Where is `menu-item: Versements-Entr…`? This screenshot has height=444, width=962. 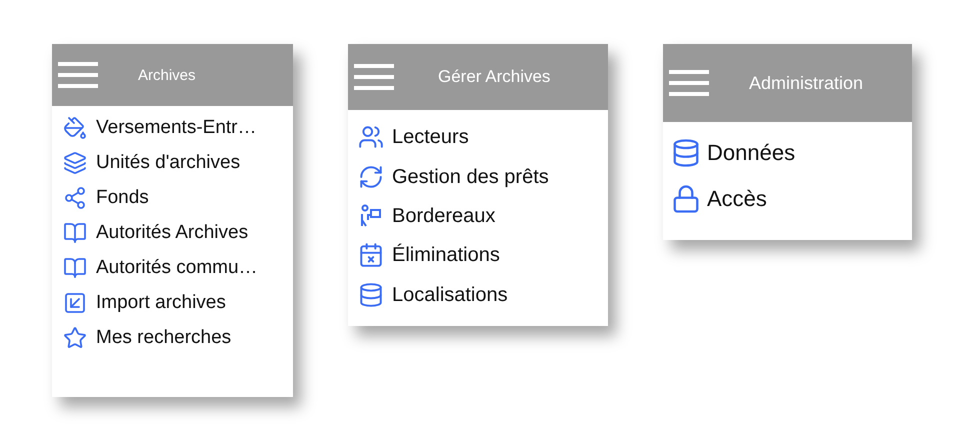 menu-item: Versements-Entr… is located at coordinates (176, 128).